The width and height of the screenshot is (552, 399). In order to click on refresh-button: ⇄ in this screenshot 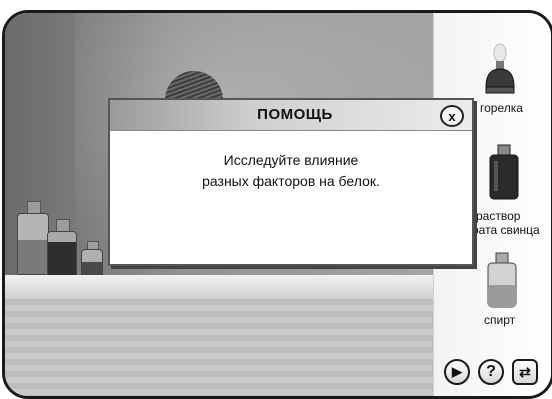, I will do `click(525, 372)`.